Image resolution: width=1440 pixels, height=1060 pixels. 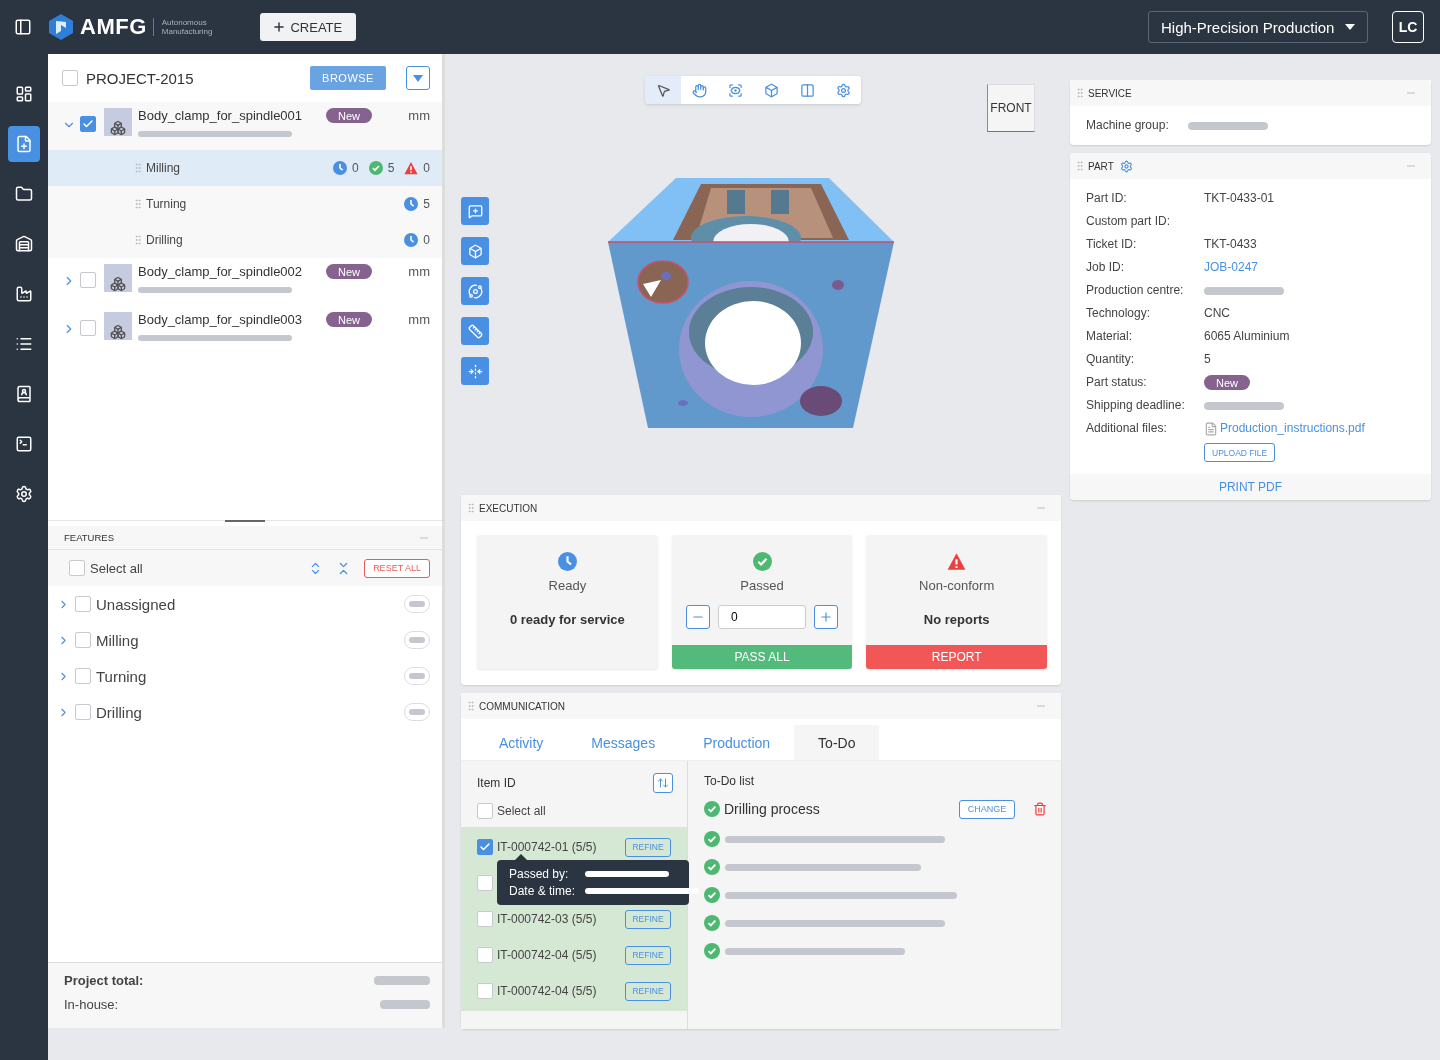 I want to click on placeholder-bar, so click(x=405, y=1004).